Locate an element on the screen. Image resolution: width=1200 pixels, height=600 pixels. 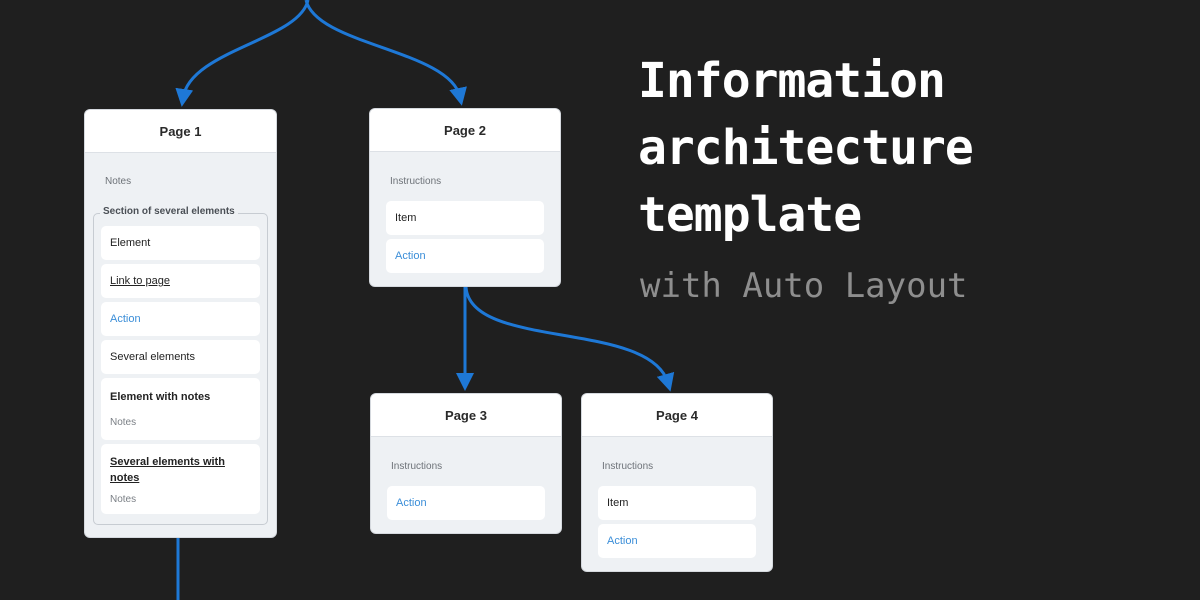
item-label: Element is located at coordinates (130, 243).